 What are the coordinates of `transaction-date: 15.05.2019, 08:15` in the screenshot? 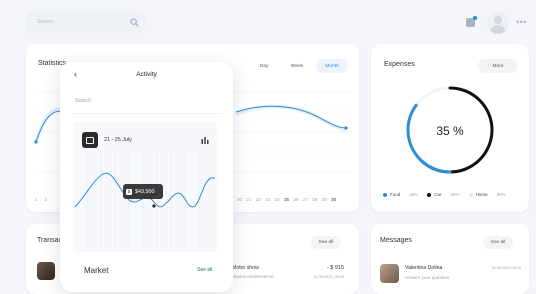 It's located at (328, 277).